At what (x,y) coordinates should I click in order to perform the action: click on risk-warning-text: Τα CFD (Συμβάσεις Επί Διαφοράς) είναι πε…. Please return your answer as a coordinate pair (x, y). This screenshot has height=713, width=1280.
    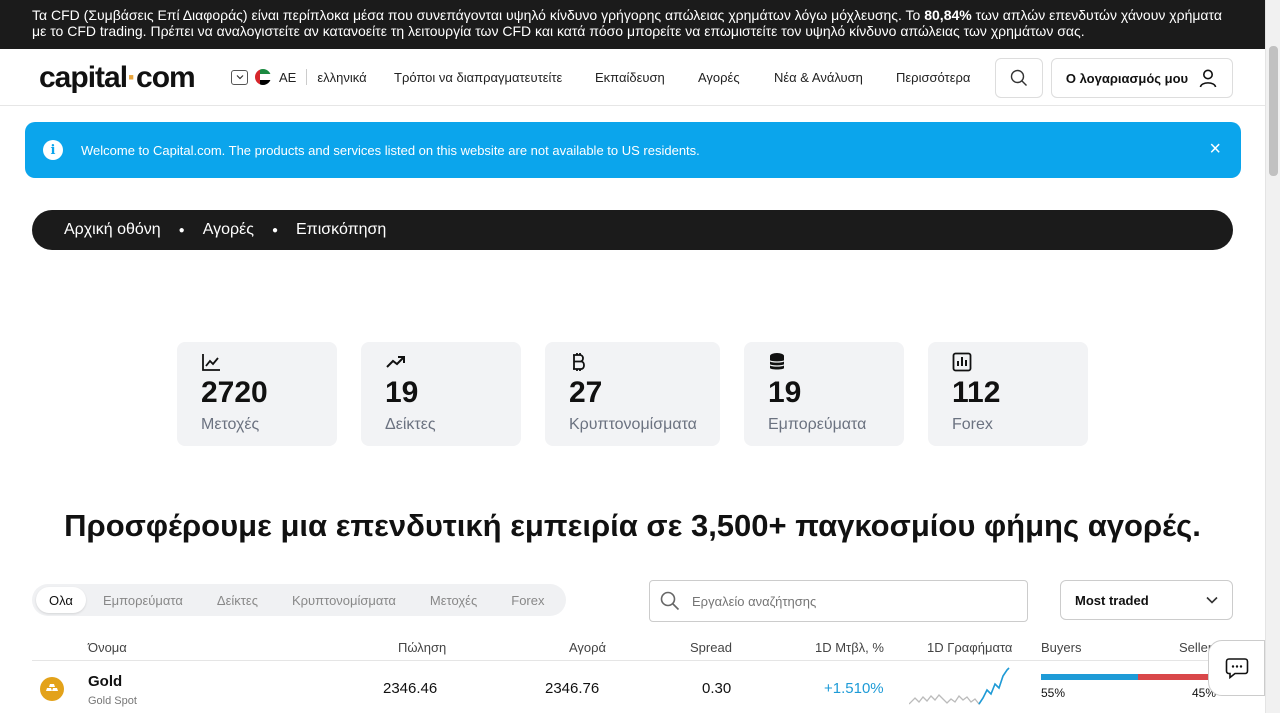
    Looking at the image, I should click on (478, 15).